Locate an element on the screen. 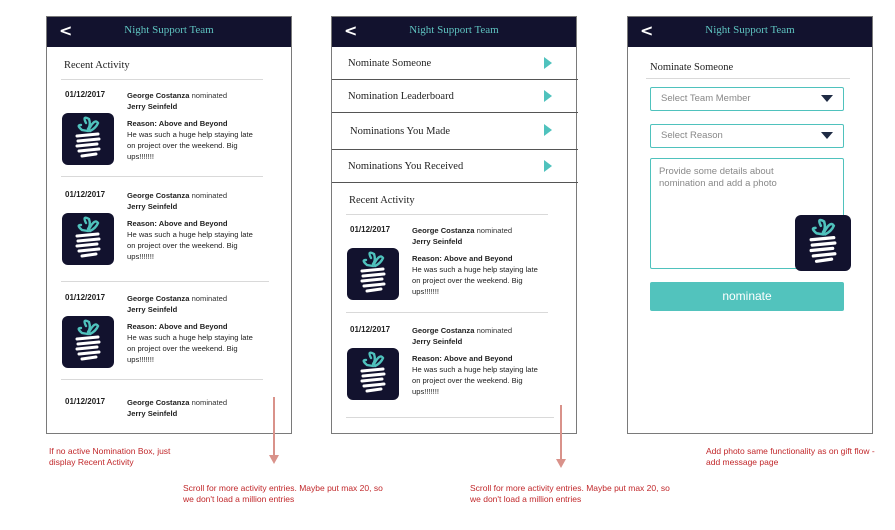 Image resolution: width=895 pixels, height=530 pixels. section-title: Nominate Someone is located at coordinates (692, 67).